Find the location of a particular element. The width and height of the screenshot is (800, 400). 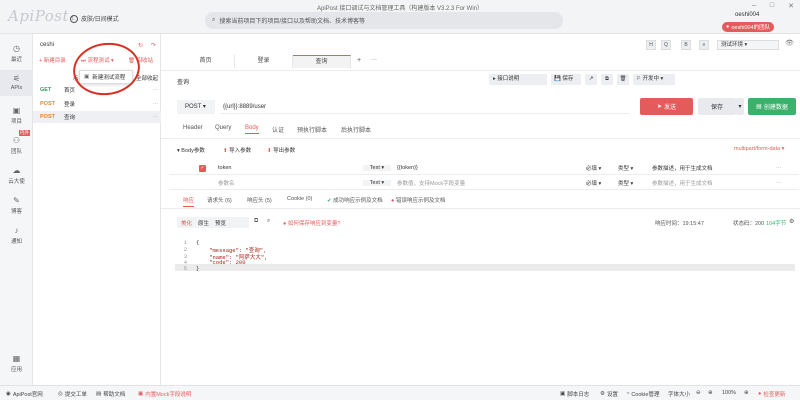

delete-icon: 🗑 is located at coordinates (623, 79).